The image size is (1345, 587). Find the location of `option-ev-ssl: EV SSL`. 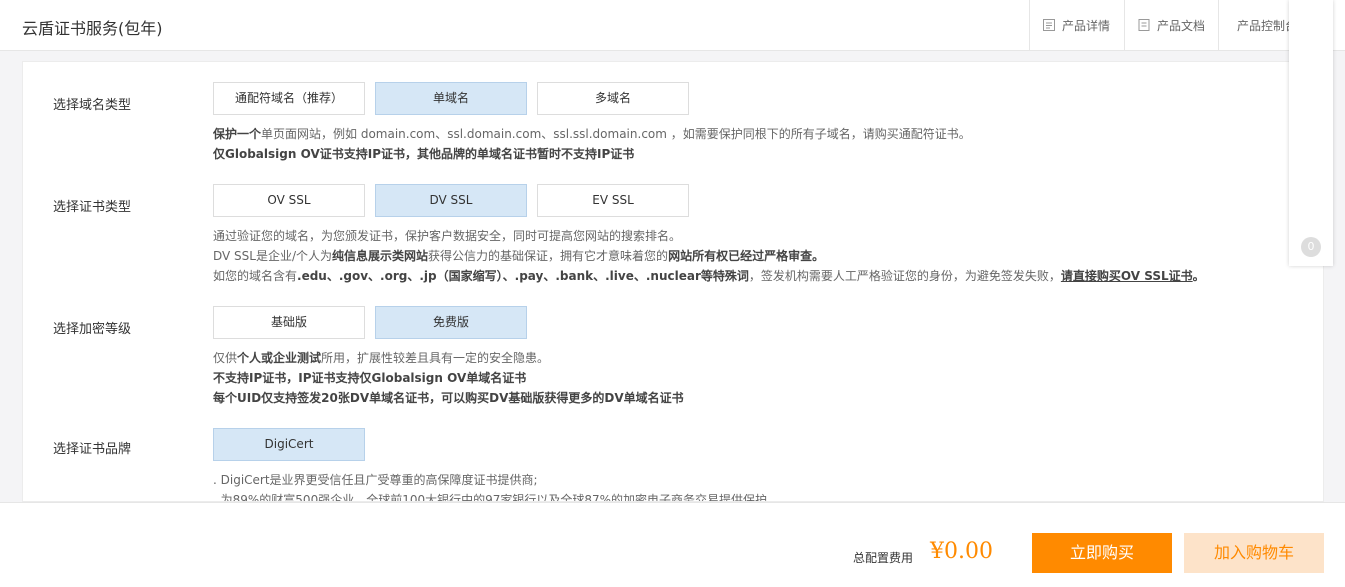

option-ev-ssl: EV SSL is located at coordinates (613, 200).